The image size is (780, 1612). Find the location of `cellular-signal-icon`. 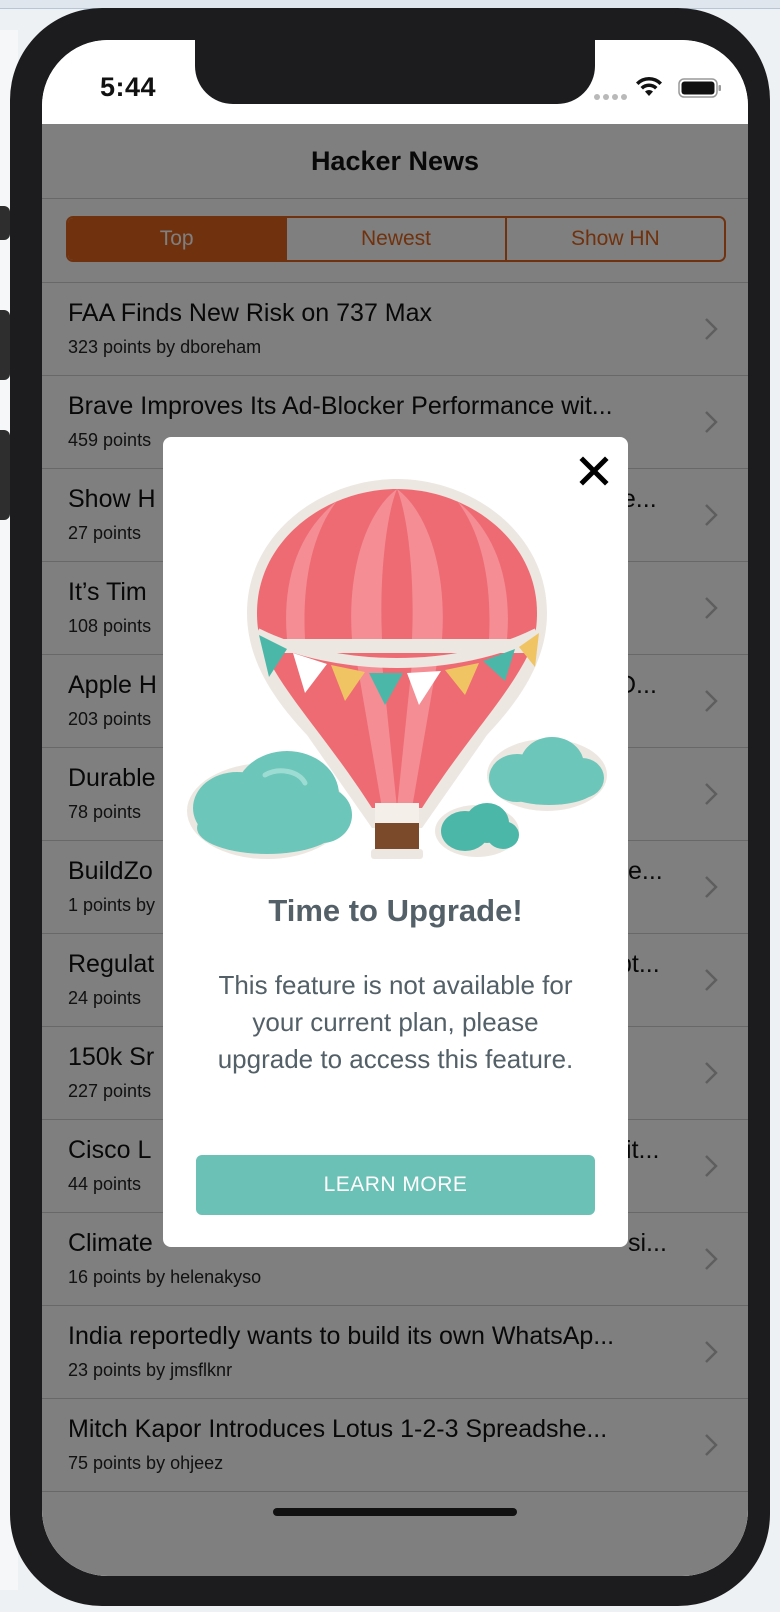

cellular-signal-icon is located at coordinates (610, 97).